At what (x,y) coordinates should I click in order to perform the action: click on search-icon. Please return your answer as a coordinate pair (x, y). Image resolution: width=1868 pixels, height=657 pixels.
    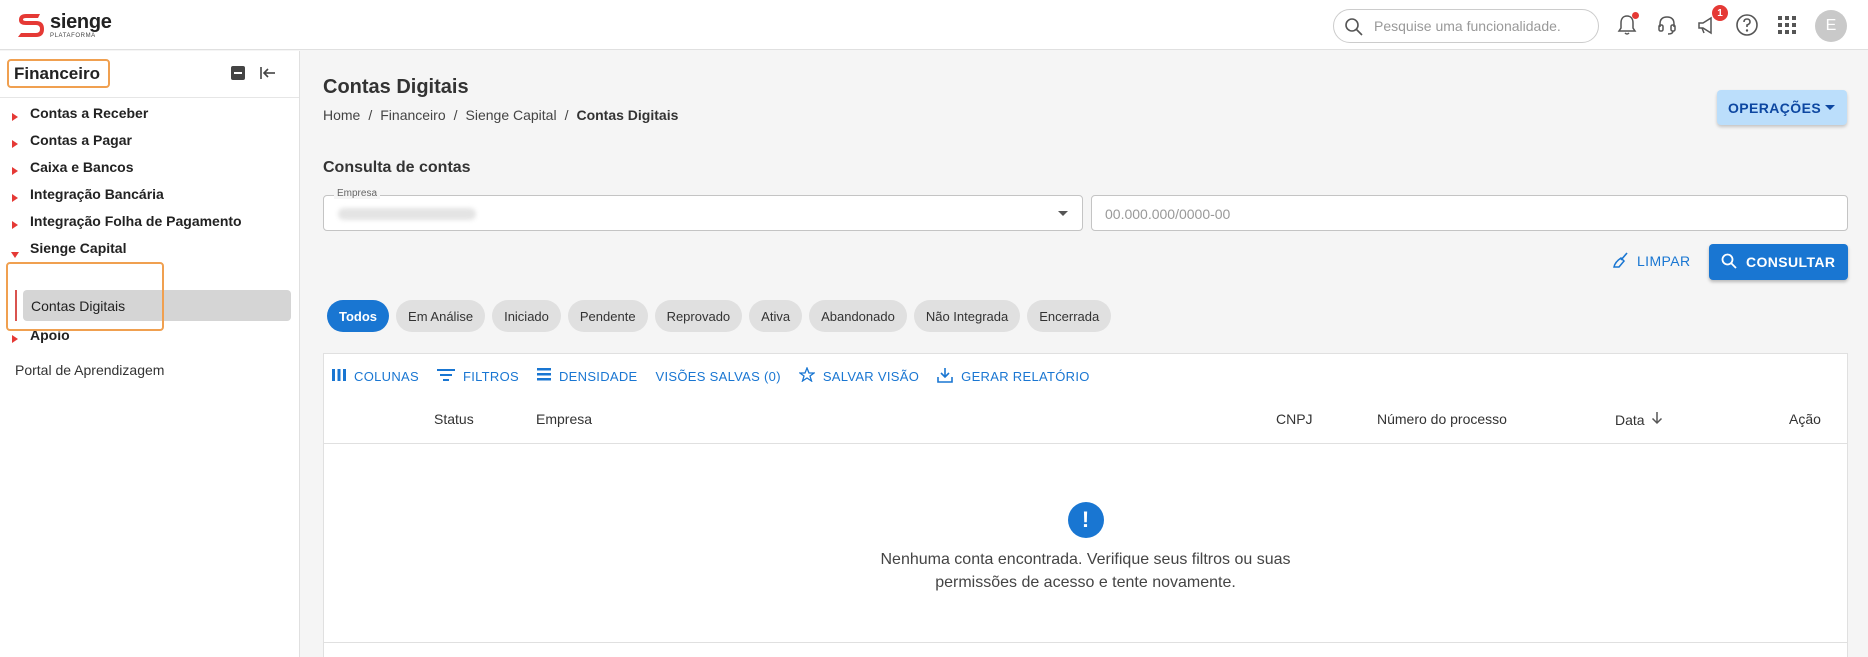
    Looking at the image, I should click on (1354, 29).